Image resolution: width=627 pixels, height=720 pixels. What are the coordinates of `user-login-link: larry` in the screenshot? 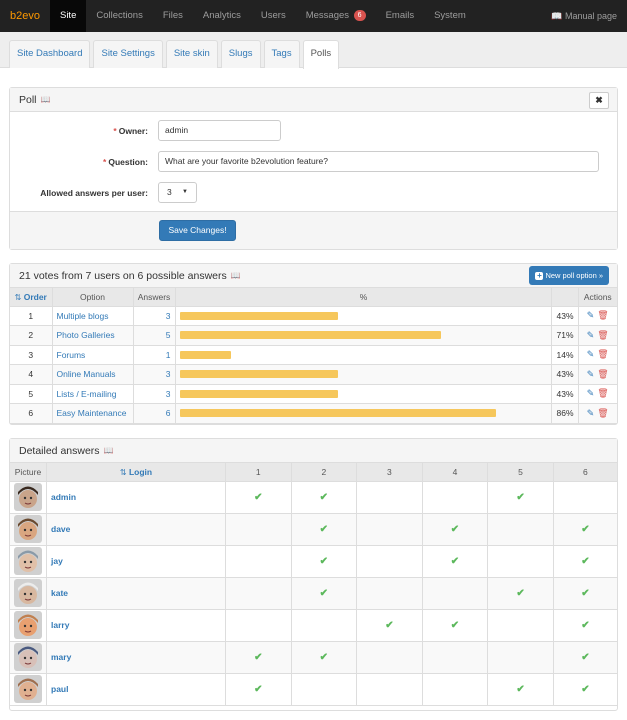 It's located at (60, 625).